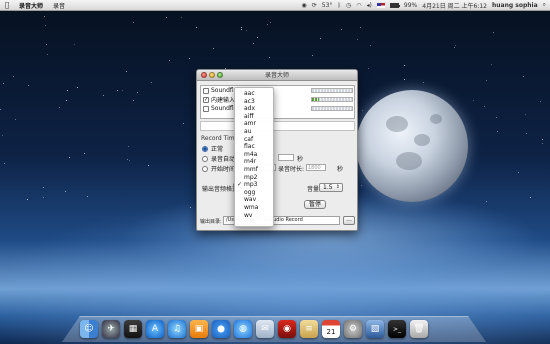 Image resolution: width=550 pixels, height=344 pixels. Describe the element at coordinates (419, 329) in the screenshot. I see `trash-icon: 🗑` at that location.